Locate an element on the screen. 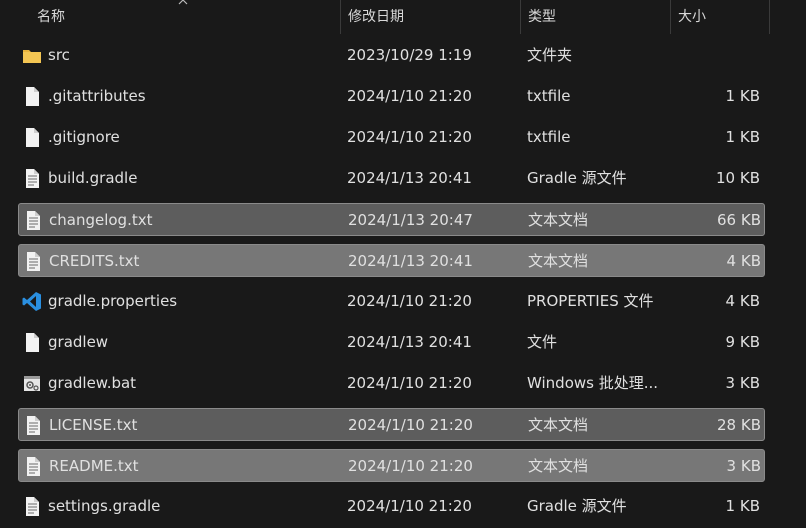 This screenshot has width=806, height=528. file-name: .gitignore is located at coordinates (84, 137).